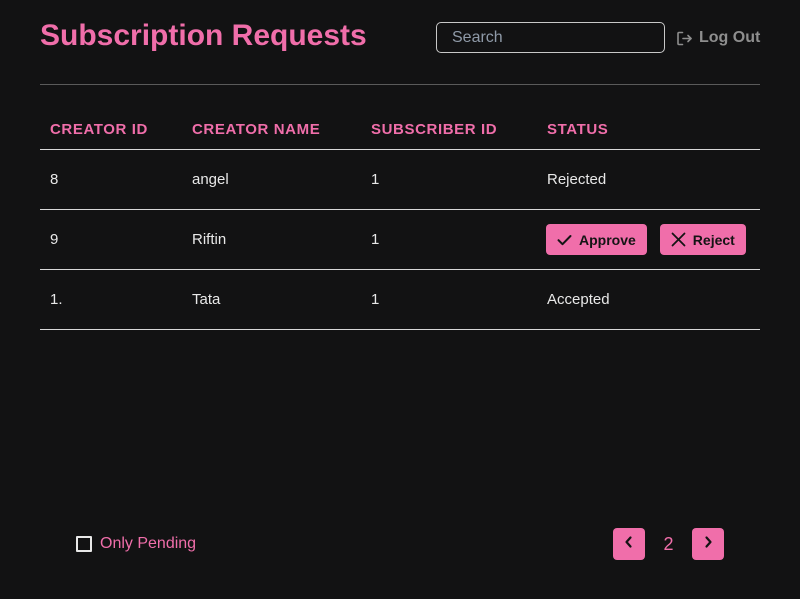  I want to click on approve-button: Approve, so click(596, 239).